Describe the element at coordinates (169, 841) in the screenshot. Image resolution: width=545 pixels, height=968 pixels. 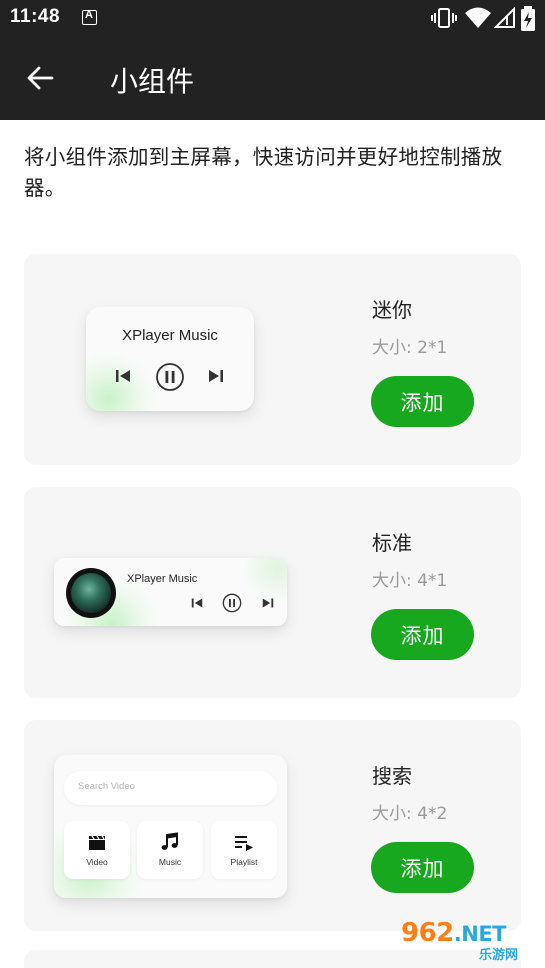
I see `music-note-icon` at that location.